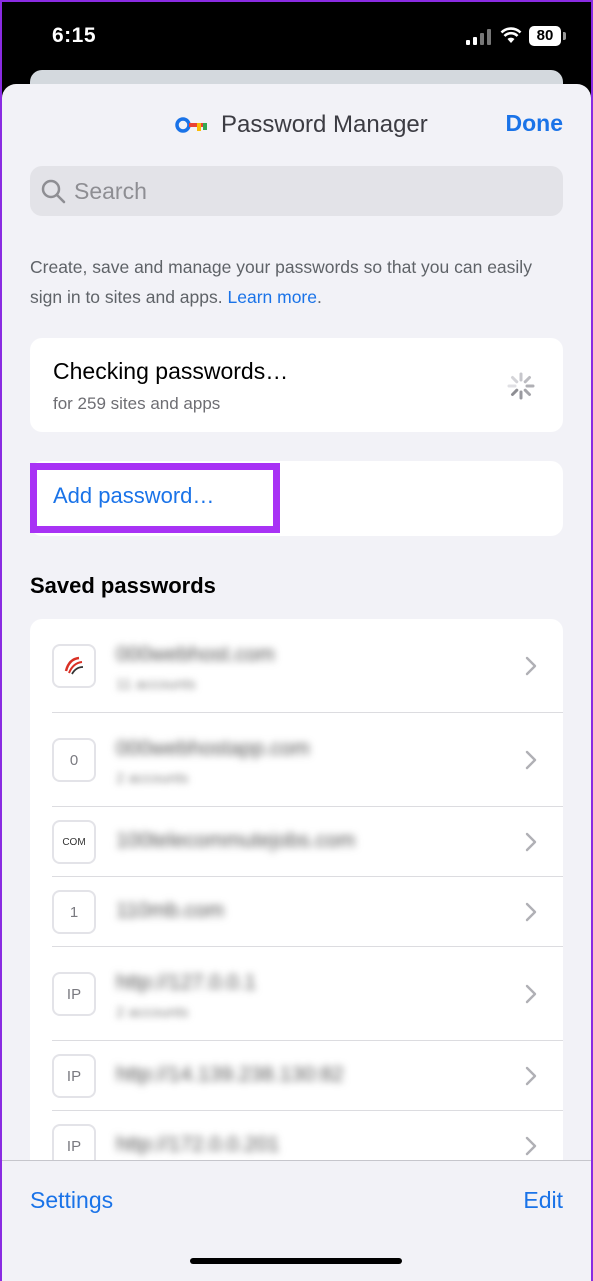 This screenshot has height=1281, width=593. I want to click on search-input, so click(294, 191).